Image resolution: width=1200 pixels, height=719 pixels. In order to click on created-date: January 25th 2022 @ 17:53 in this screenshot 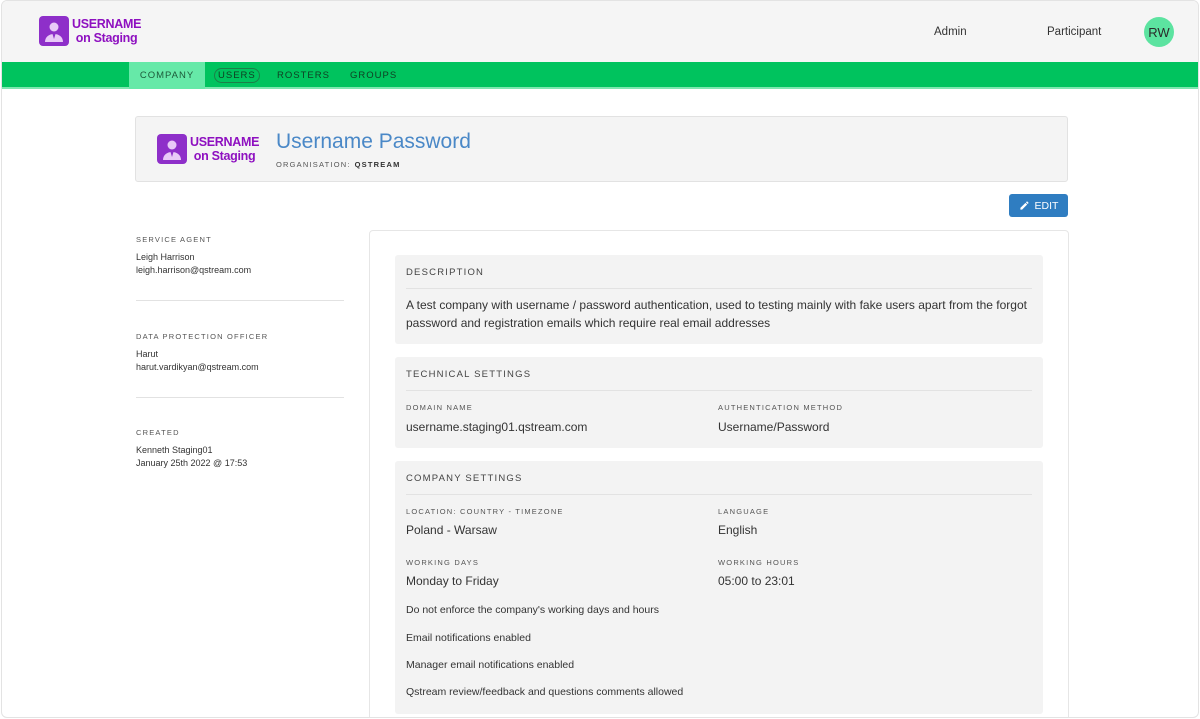, I will do `click(192, 463)`.